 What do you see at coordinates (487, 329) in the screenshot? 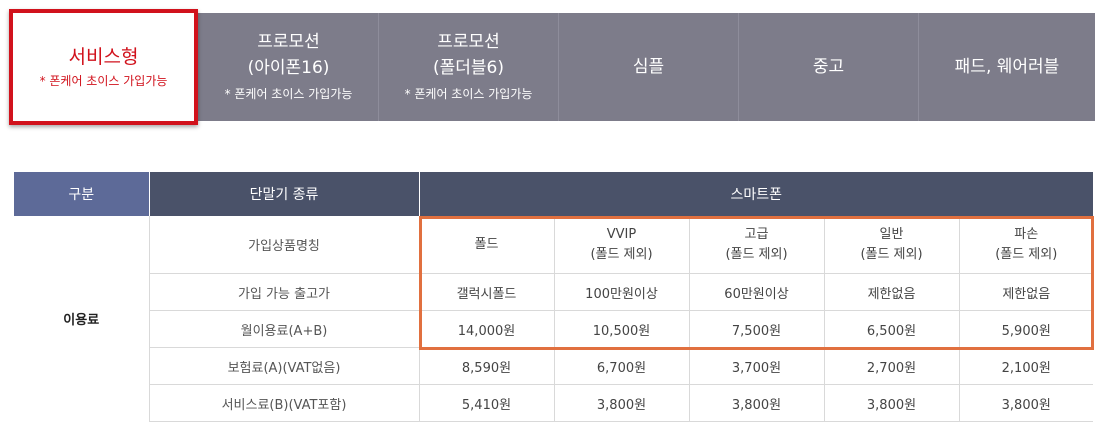
I see `table-cell: 14,000원` at bounding box center [487, 329].